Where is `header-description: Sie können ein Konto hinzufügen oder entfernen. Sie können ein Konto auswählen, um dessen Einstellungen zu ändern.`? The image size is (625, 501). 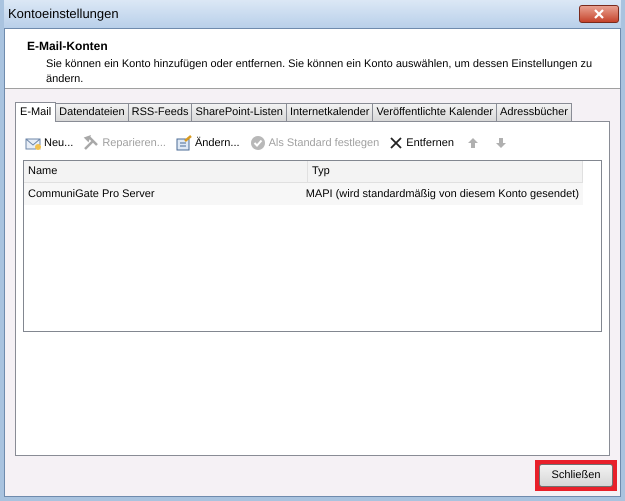 header-description: Sie können ein Konto hinzufügen oder entfernen. Sie können ein Konto auswählen, um dessen Einstellungen zu ändern. is located at coordinates (319, 72).